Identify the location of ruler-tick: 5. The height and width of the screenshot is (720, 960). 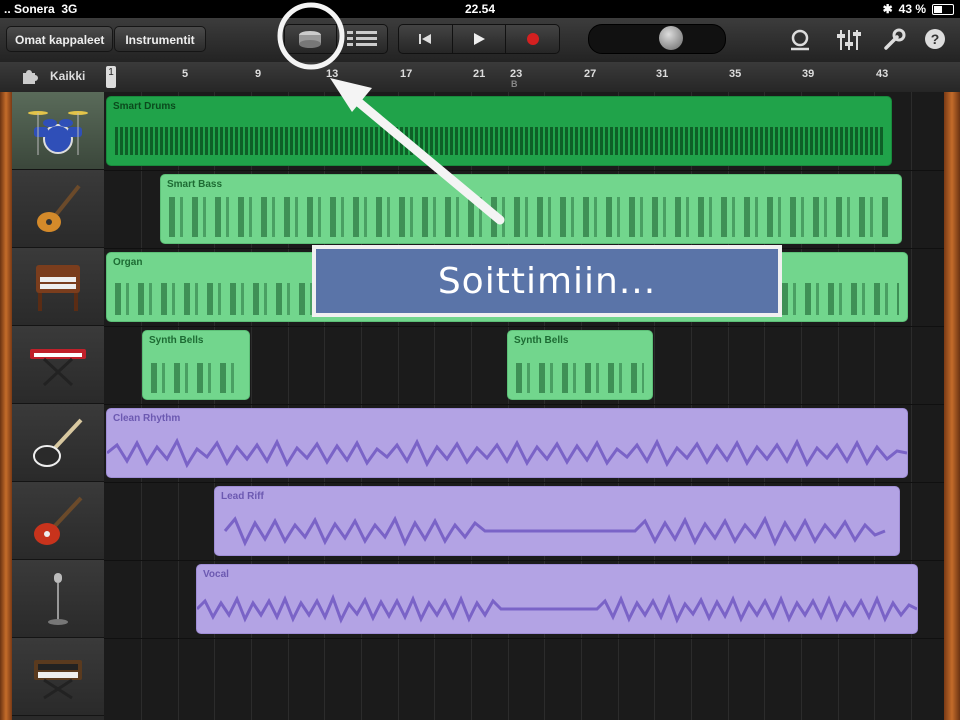
(185, 74).